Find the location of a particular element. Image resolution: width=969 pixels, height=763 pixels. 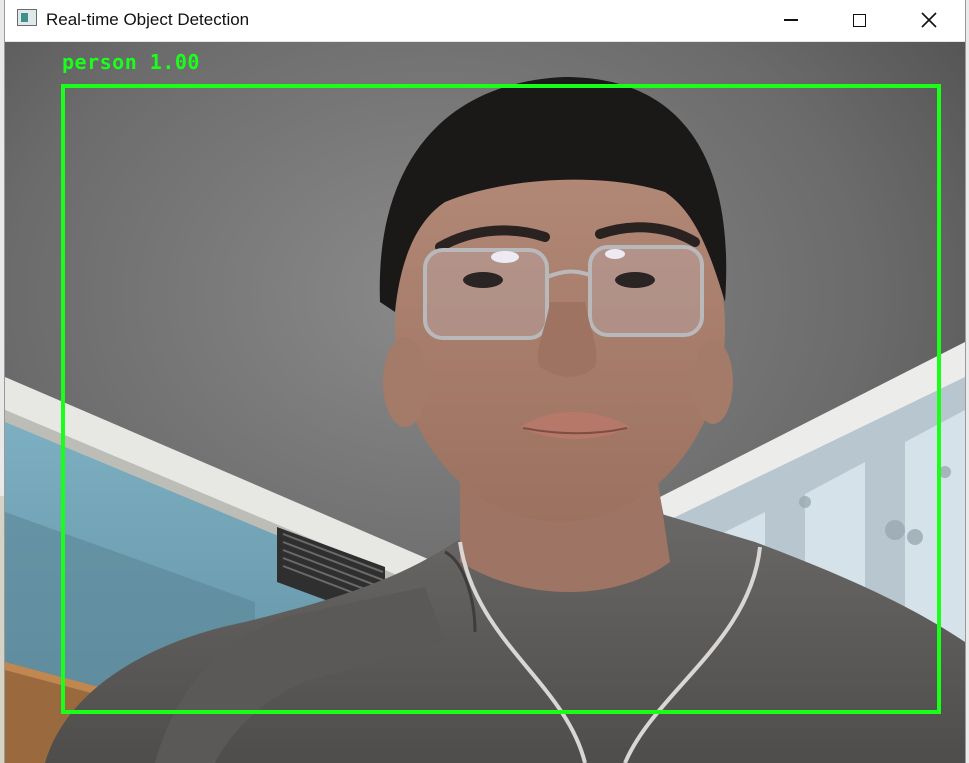

close-icon is located at coordinates (929, 20).